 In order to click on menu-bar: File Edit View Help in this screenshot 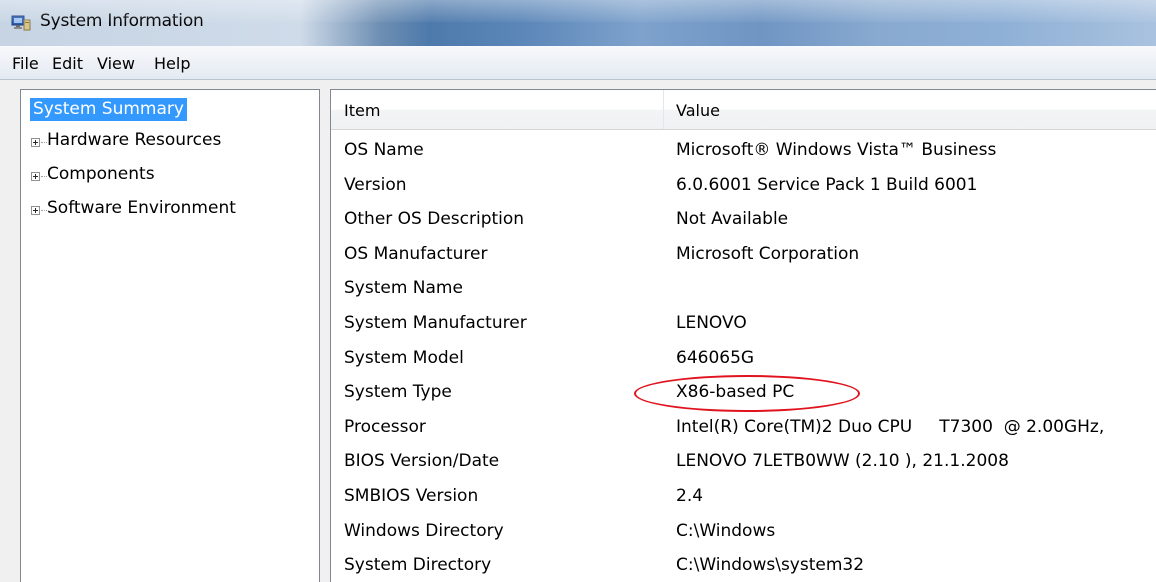, I will do `click(578, 63)`.